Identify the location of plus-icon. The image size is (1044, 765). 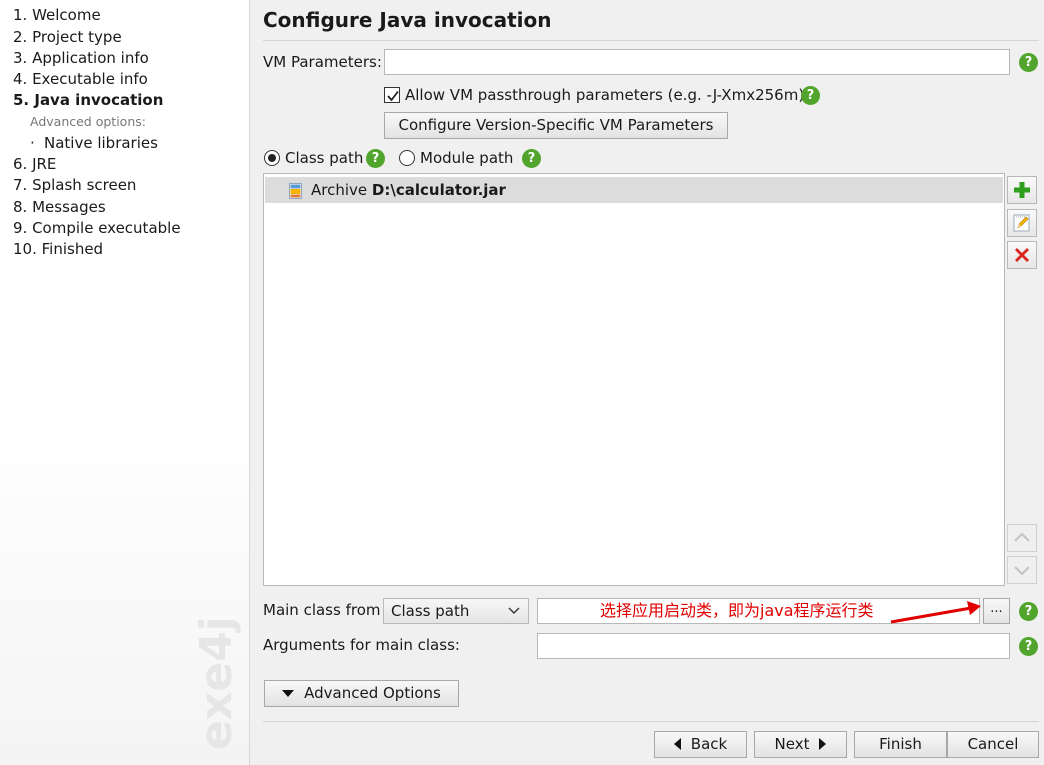
(1022, 190).